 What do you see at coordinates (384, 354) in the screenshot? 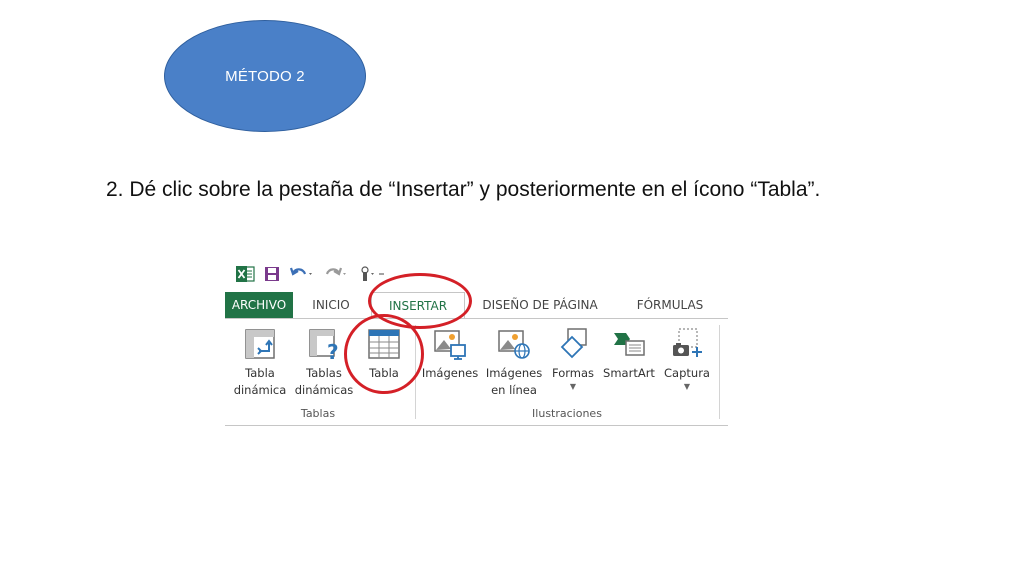
I see `highlight-circle-tabla` at bounding box center [384, 354].